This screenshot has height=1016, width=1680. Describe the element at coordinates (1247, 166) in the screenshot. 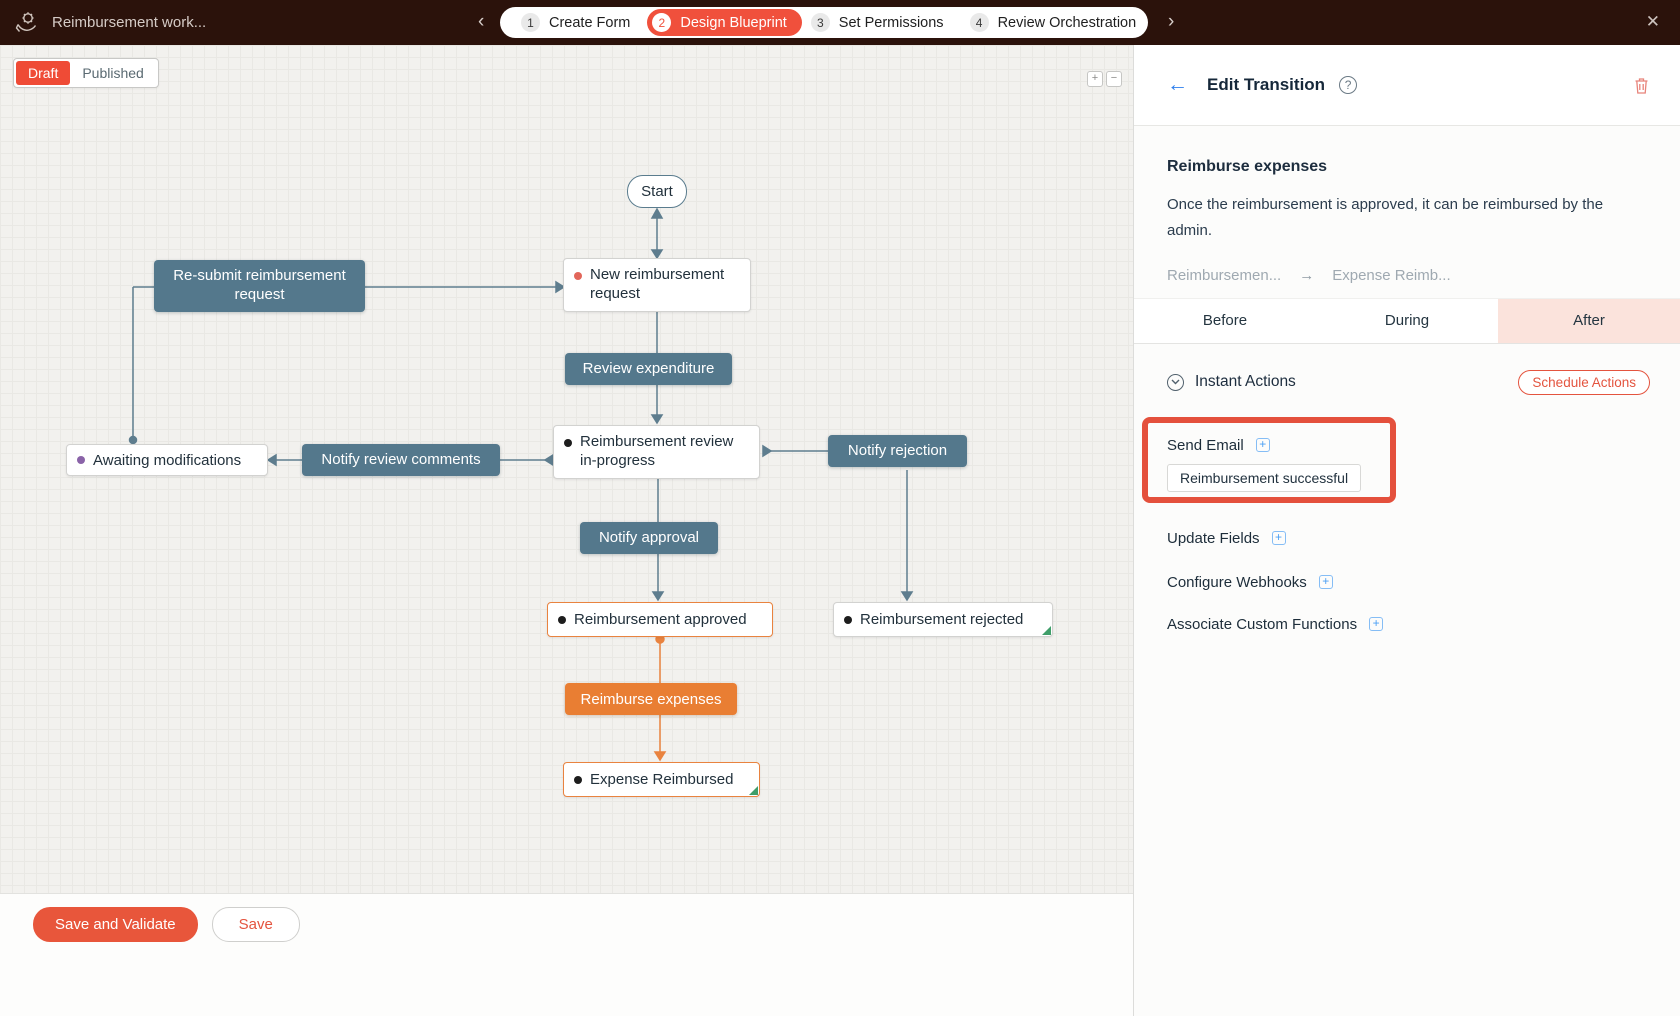

I see `transition-name: Reimburse expenses` at that location.